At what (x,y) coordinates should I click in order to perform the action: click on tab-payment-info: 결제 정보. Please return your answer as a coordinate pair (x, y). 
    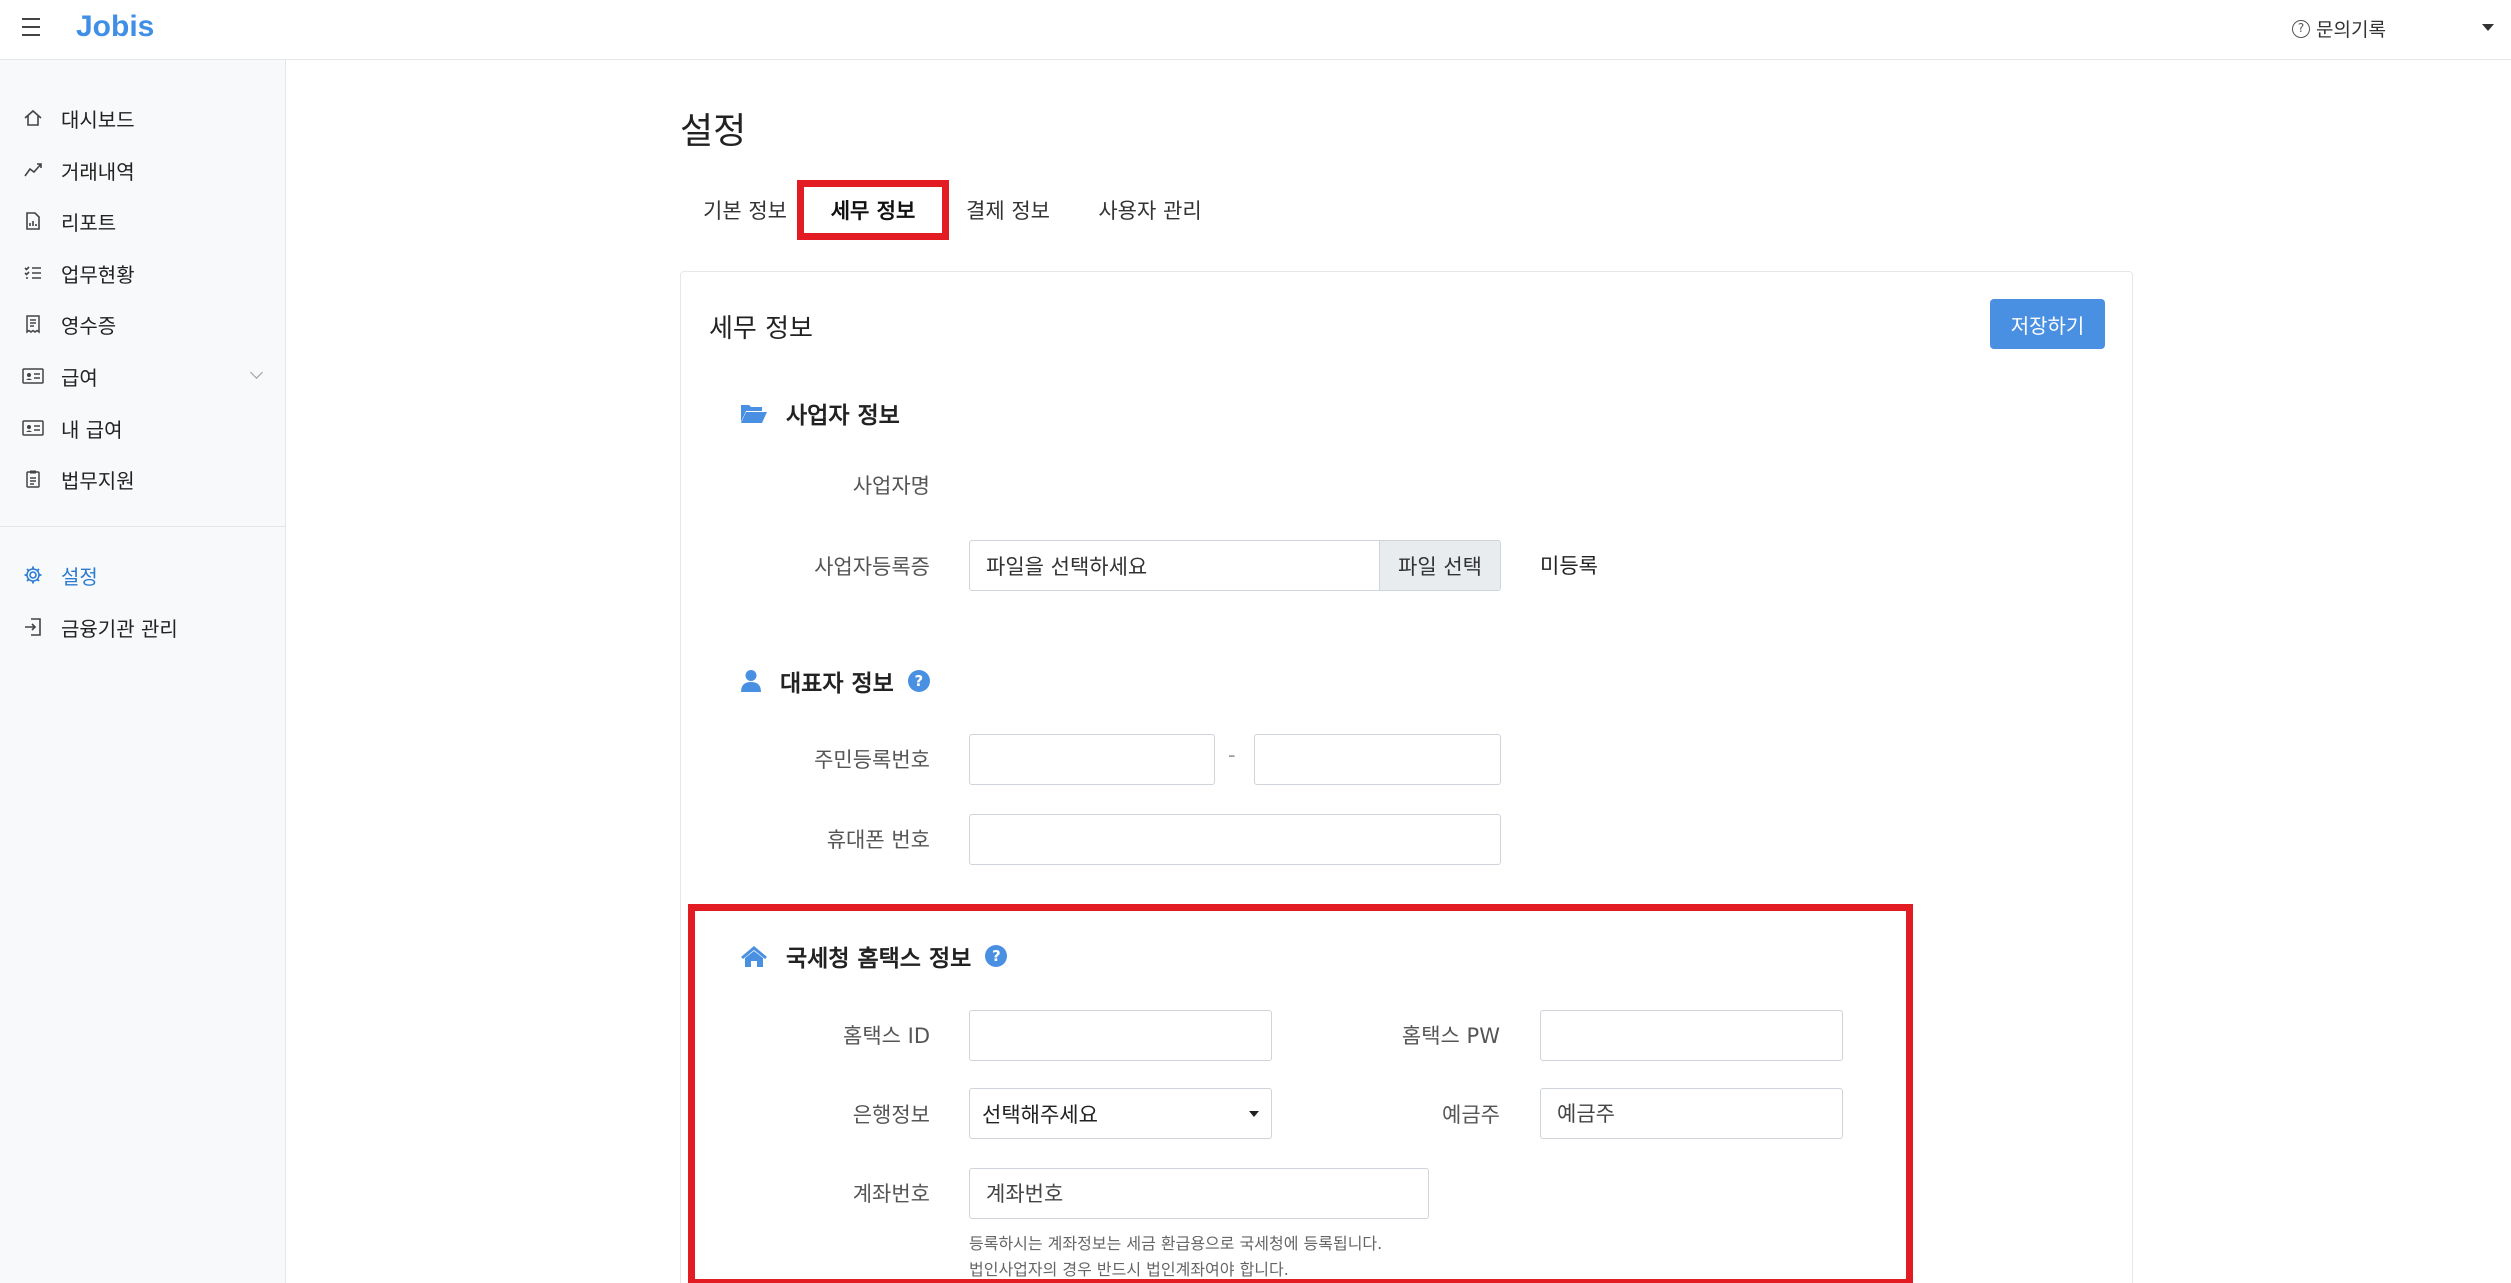
    Looking at the image, I should click on (1008, 210).